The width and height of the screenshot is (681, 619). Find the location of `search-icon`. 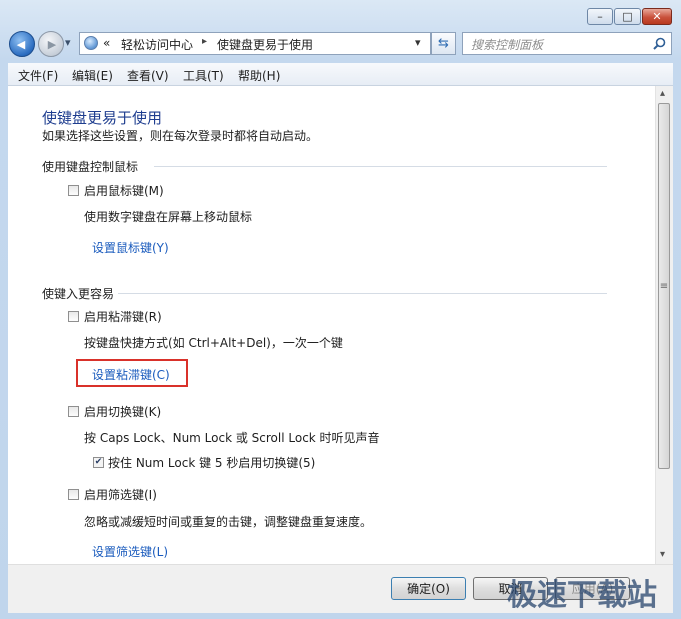

search-icon is located at coordinates (659, 43).